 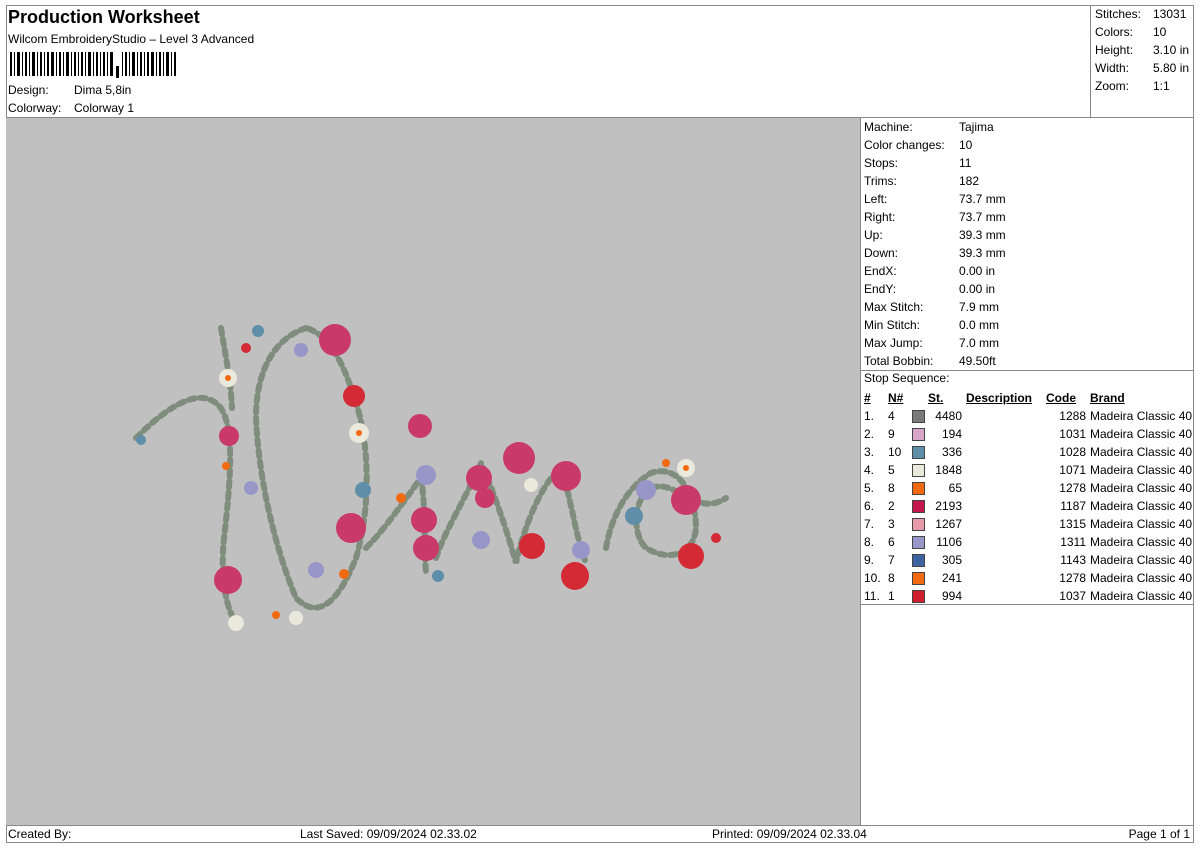 I want to click on info-label: Stops:, so click(x=881, y=163).